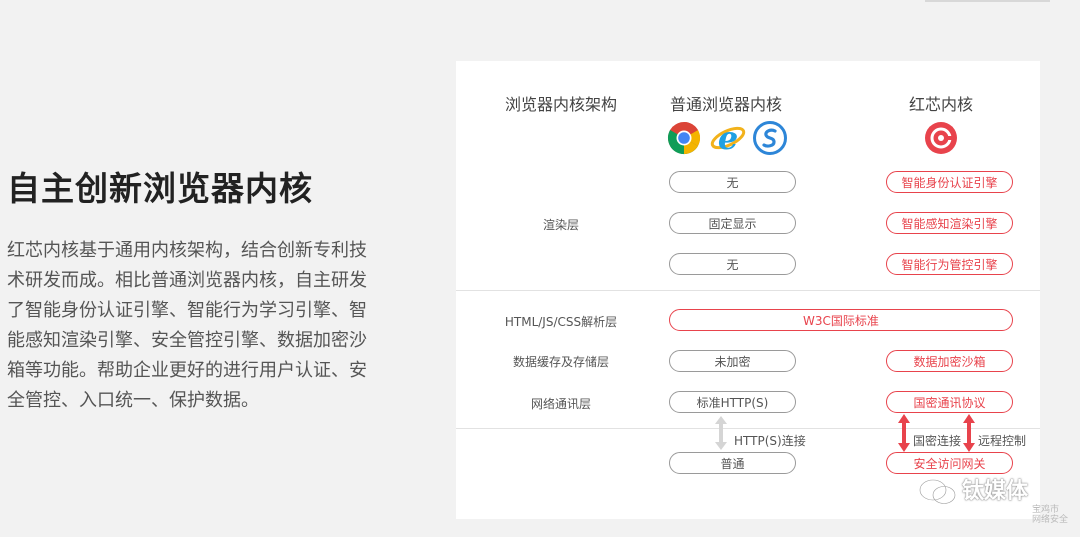 The height and width of the screenshot is (537, 1080). What do you see at coordinates (560, 225) in the screenshot?
I see `layer-label-render: 渲染层` at bounding box center [560, 225].